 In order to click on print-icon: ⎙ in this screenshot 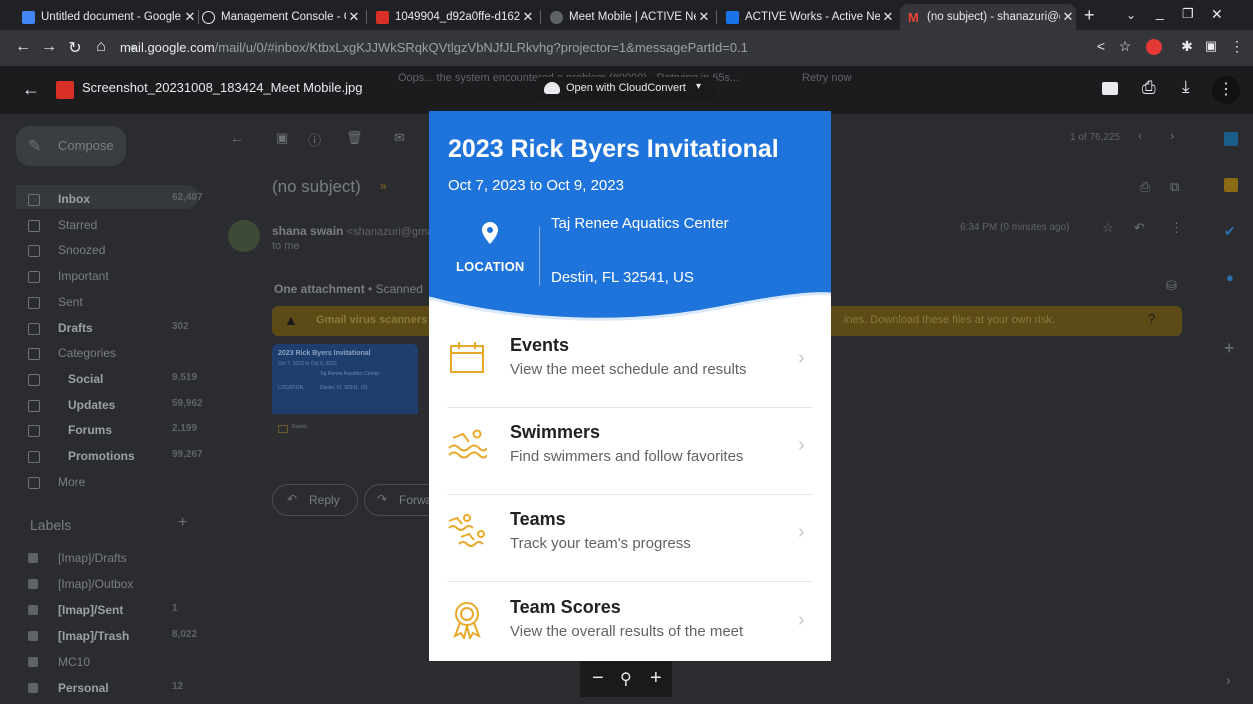, I will do `click(1145, 187)`.